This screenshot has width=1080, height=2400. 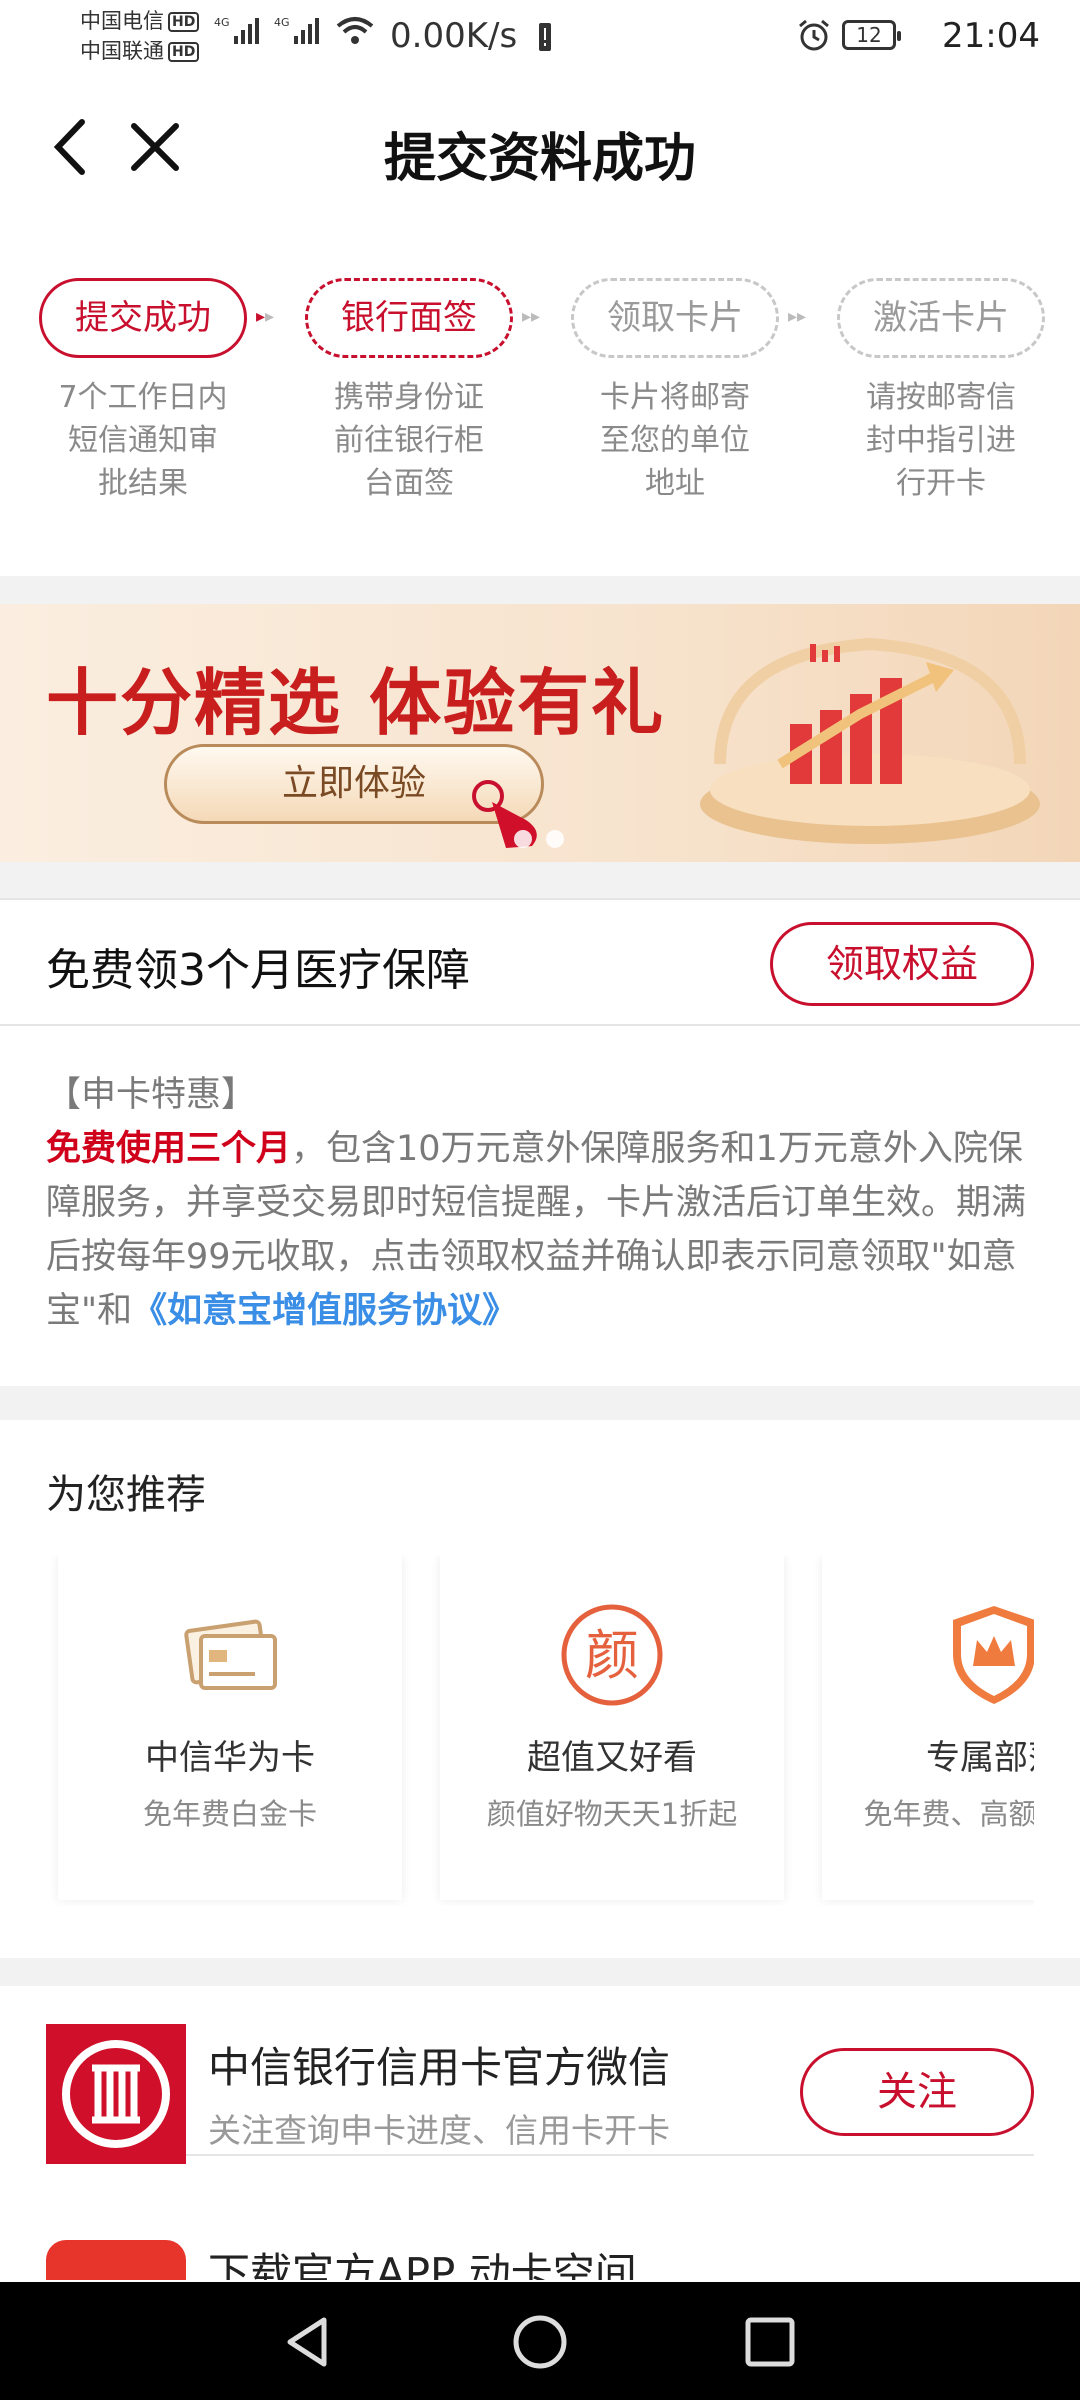 What do you see at coordinates (675, 397) in the screenshot?
I see `step-desc-line: 卡片将邮寄` at bounding box center [675, 397].